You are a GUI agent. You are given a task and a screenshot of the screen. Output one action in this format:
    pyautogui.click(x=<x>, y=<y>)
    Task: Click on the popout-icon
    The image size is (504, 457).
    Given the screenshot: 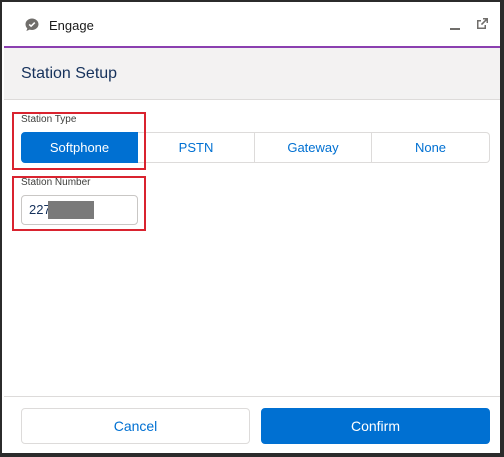 What is the action you would take?
    pyautogui.click(x=482, y=24)
    